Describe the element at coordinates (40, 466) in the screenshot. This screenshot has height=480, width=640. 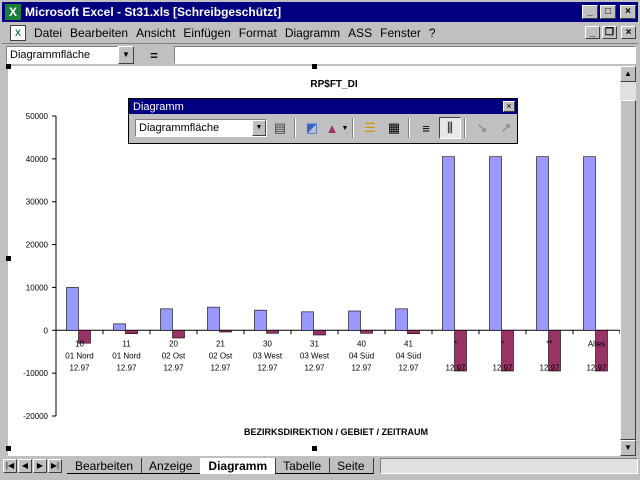
I see `next-sheet-button: ▶` at that location.